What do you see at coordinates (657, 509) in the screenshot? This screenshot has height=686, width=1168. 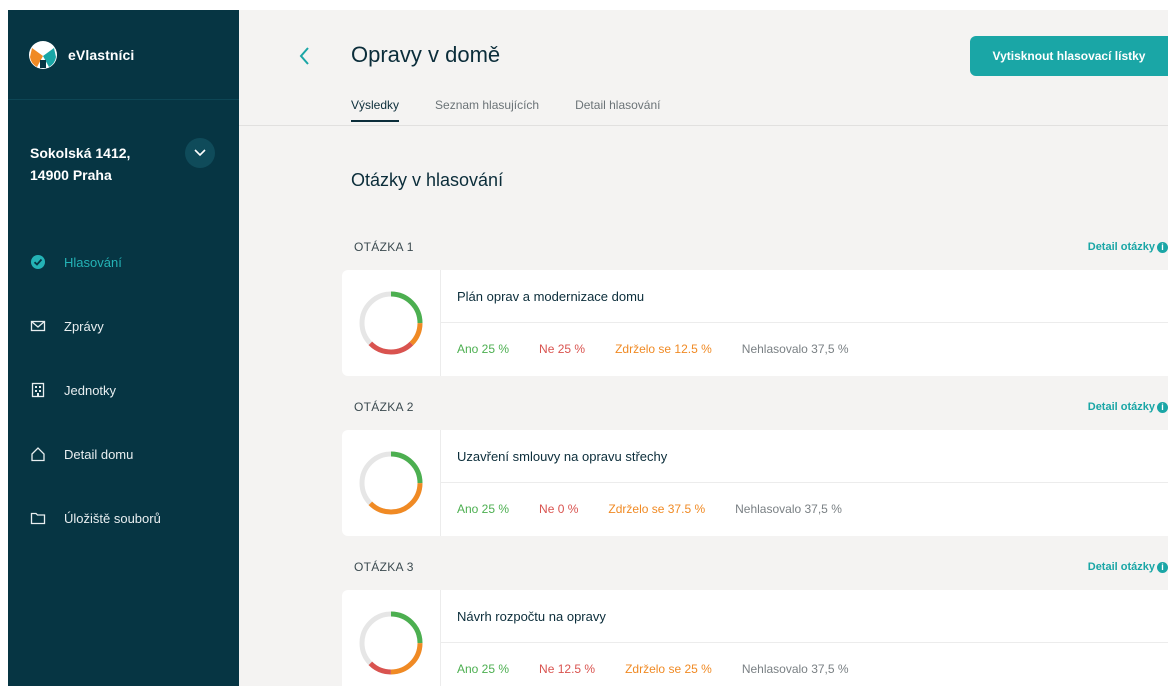 I see `stat-abstain: Zdrželo se 37.5 %` at bounding box center [657, 509].